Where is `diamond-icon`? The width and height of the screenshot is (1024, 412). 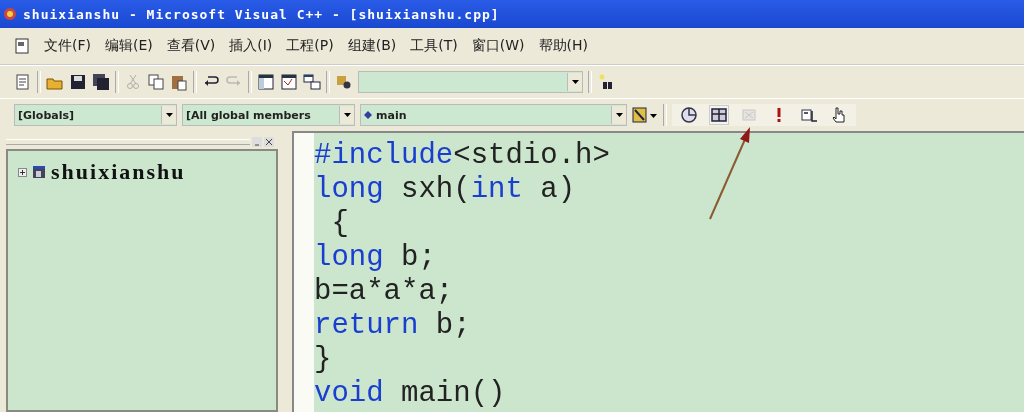
diamond-icon is located at coordinates (368, 115).